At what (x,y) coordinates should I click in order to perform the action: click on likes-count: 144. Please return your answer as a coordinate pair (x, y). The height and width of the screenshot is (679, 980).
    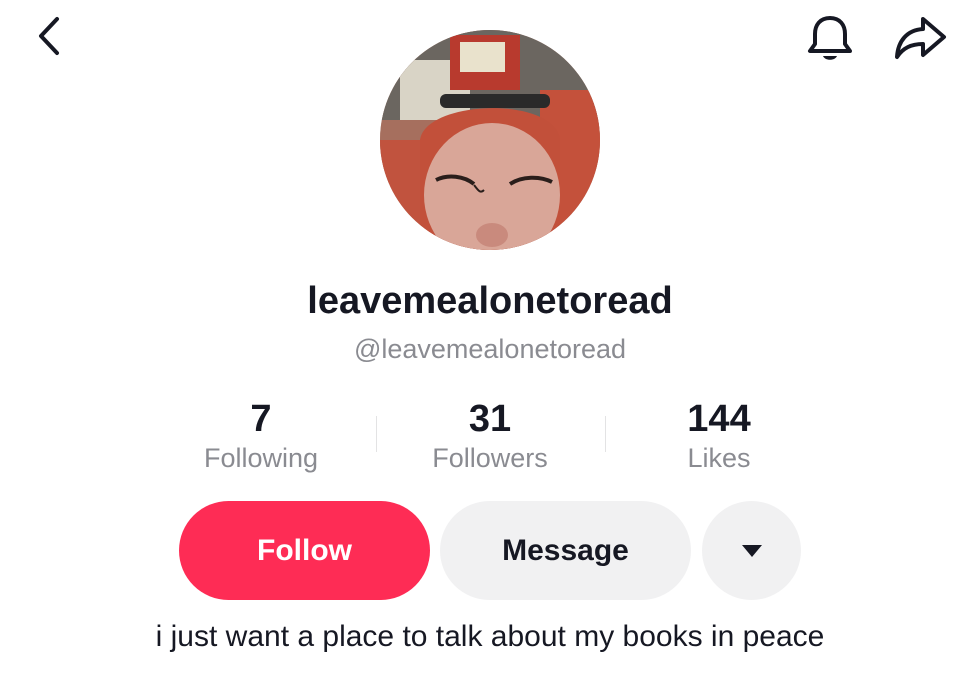
    Looking at the image, I should click on (719, 419).